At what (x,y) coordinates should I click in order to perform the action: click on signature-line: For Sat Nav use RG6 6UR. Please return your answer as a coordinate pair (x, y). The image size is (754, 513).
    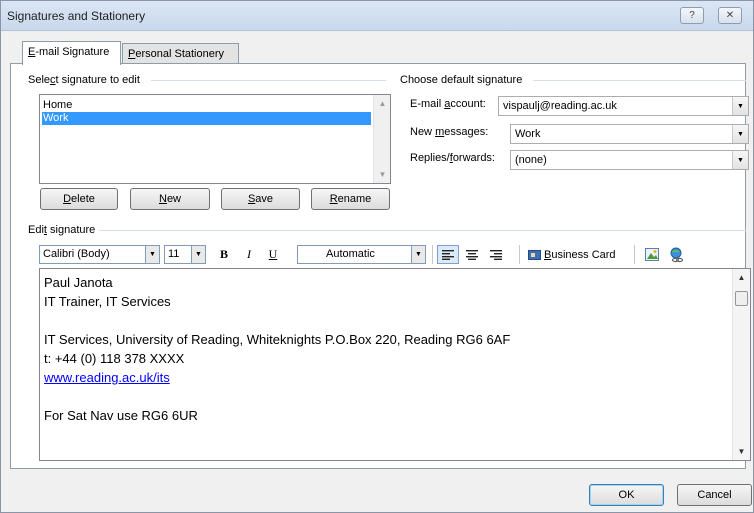
    Looking at the image, I should click on (121, 415).